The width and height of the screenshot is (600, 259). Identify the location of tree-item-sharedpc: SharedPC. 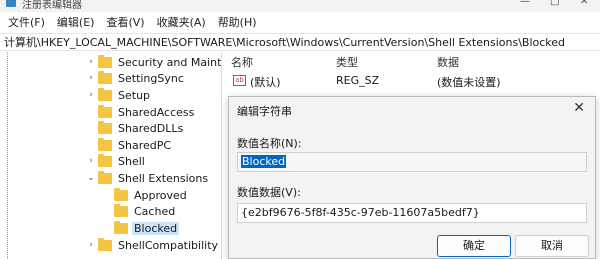
(129, 145).